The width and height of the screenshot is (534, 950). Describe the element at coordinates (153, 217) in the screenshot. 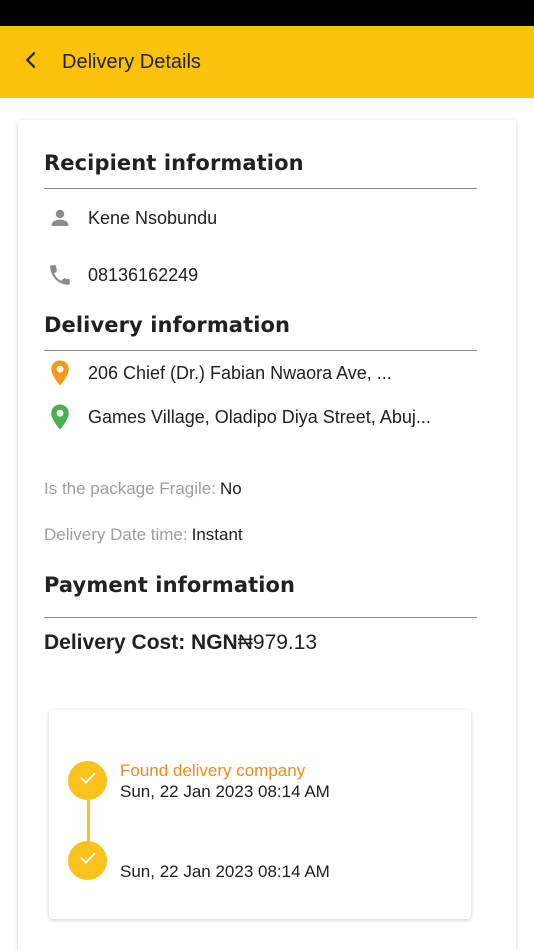

I see `recipient-name: Kene Nsobundu` at that location.